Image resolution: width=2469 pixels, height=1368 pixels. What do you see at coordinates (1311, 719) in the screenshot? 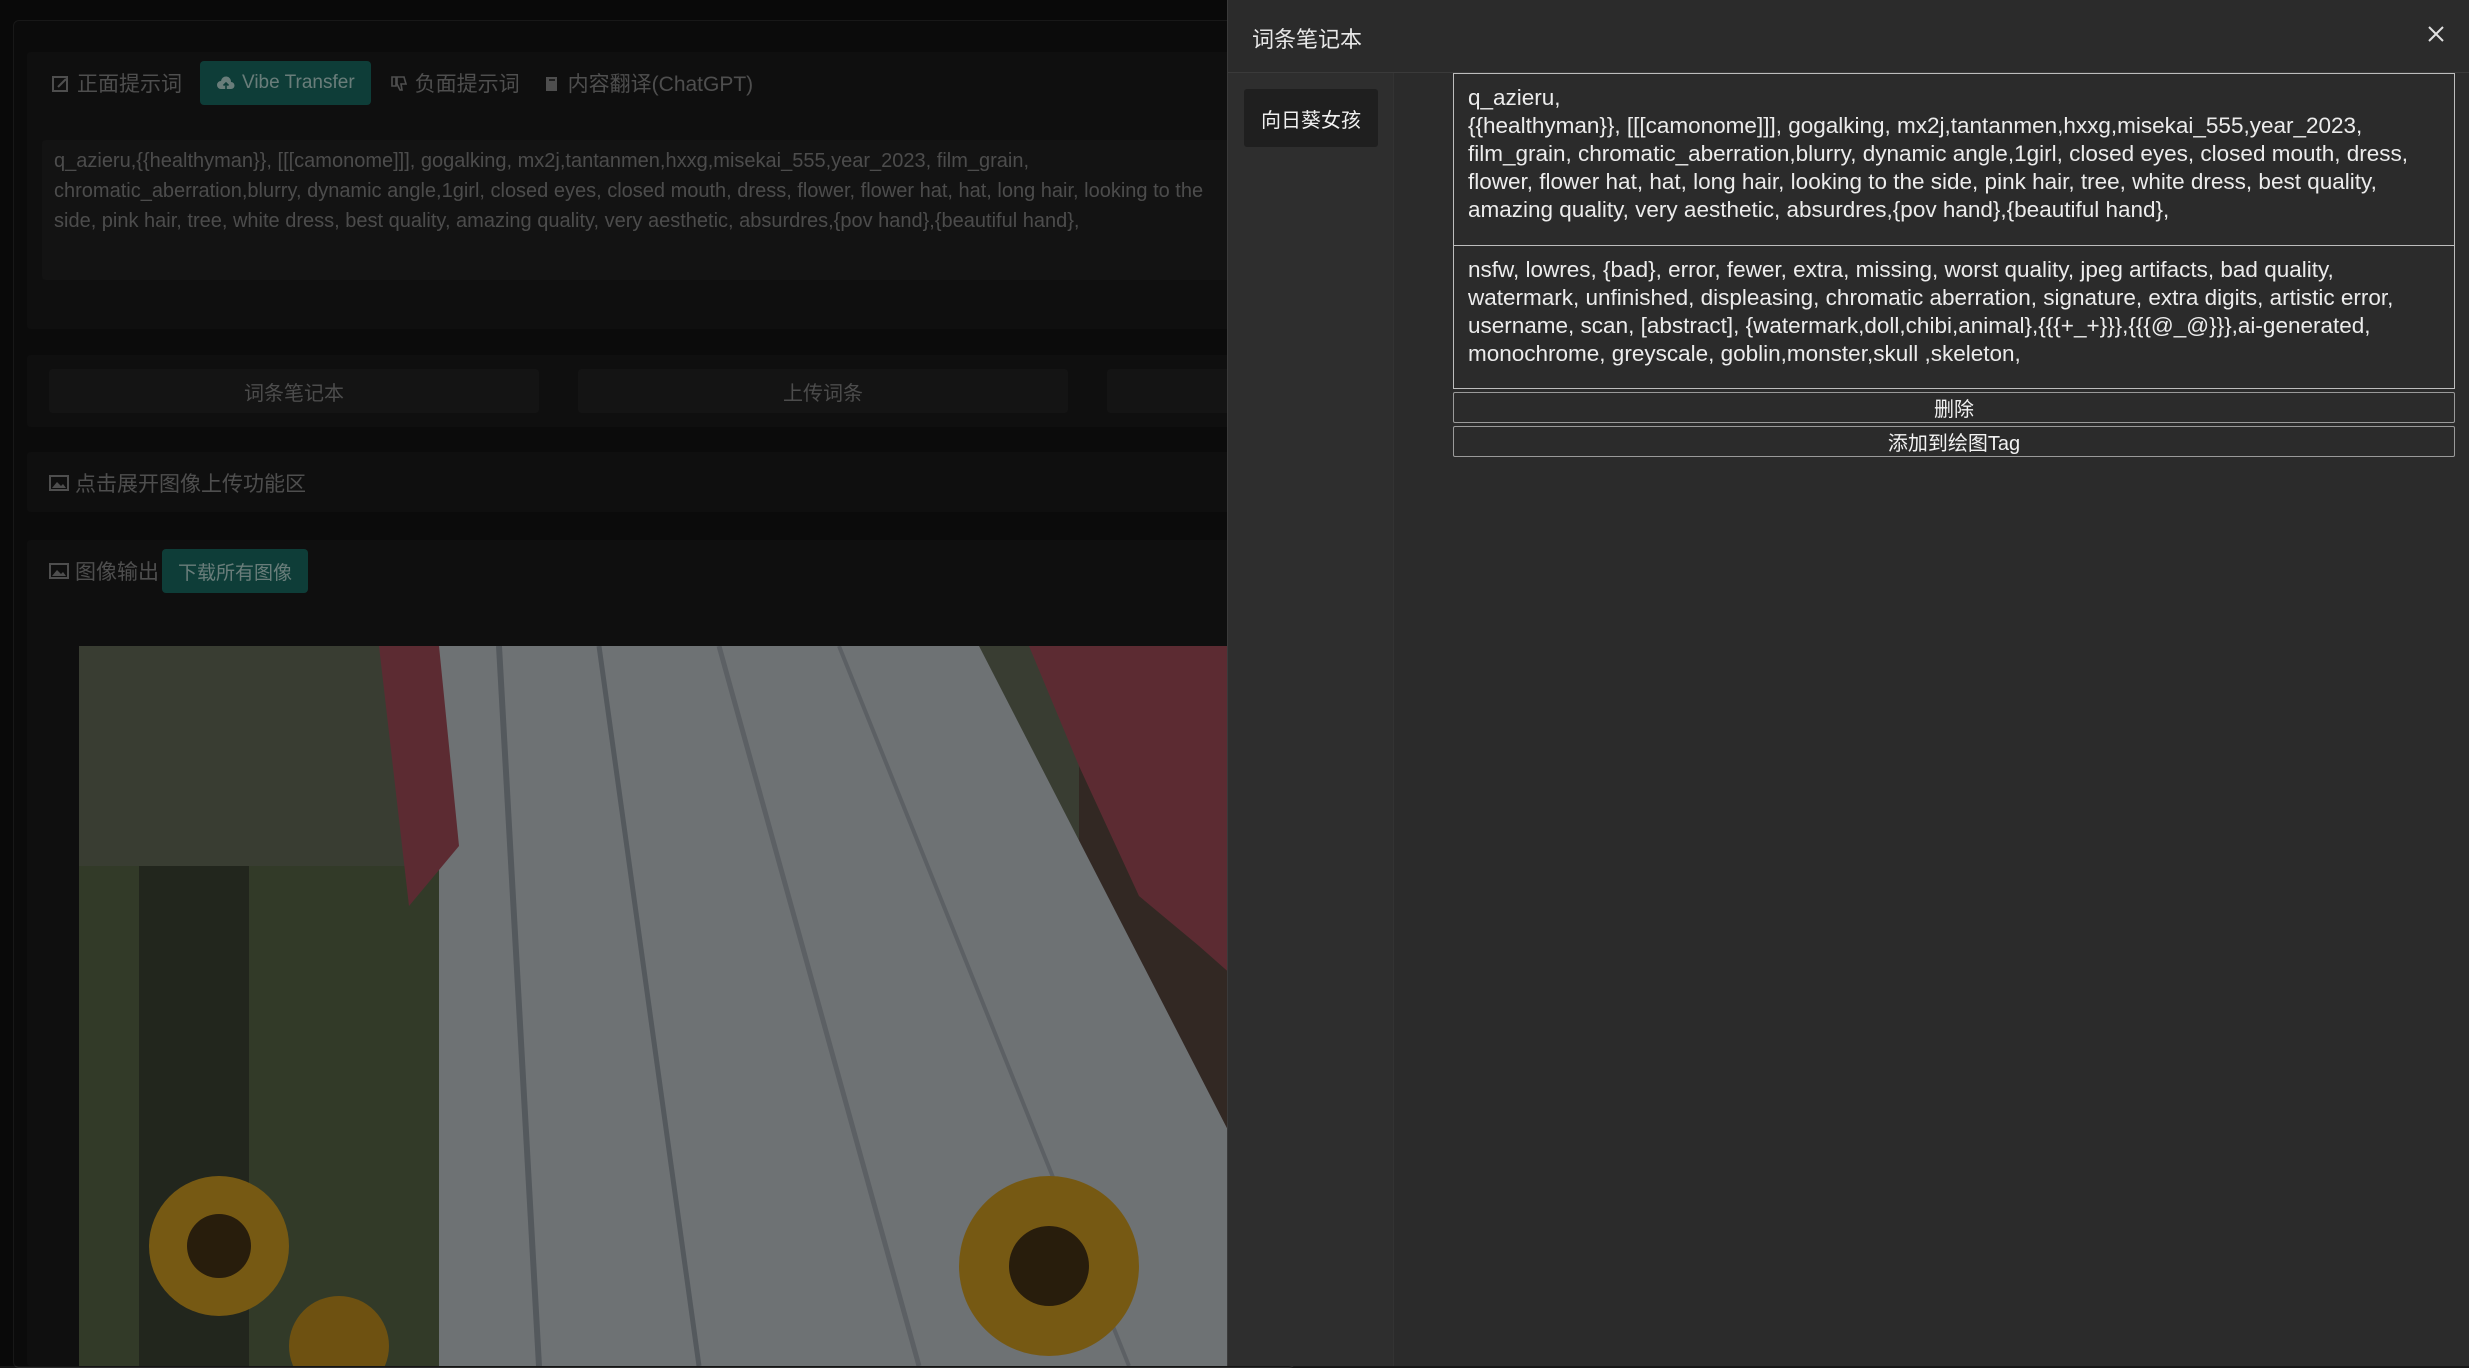
I see `entry-list: 向日葵女孩` at bounding box center [1311, 719].